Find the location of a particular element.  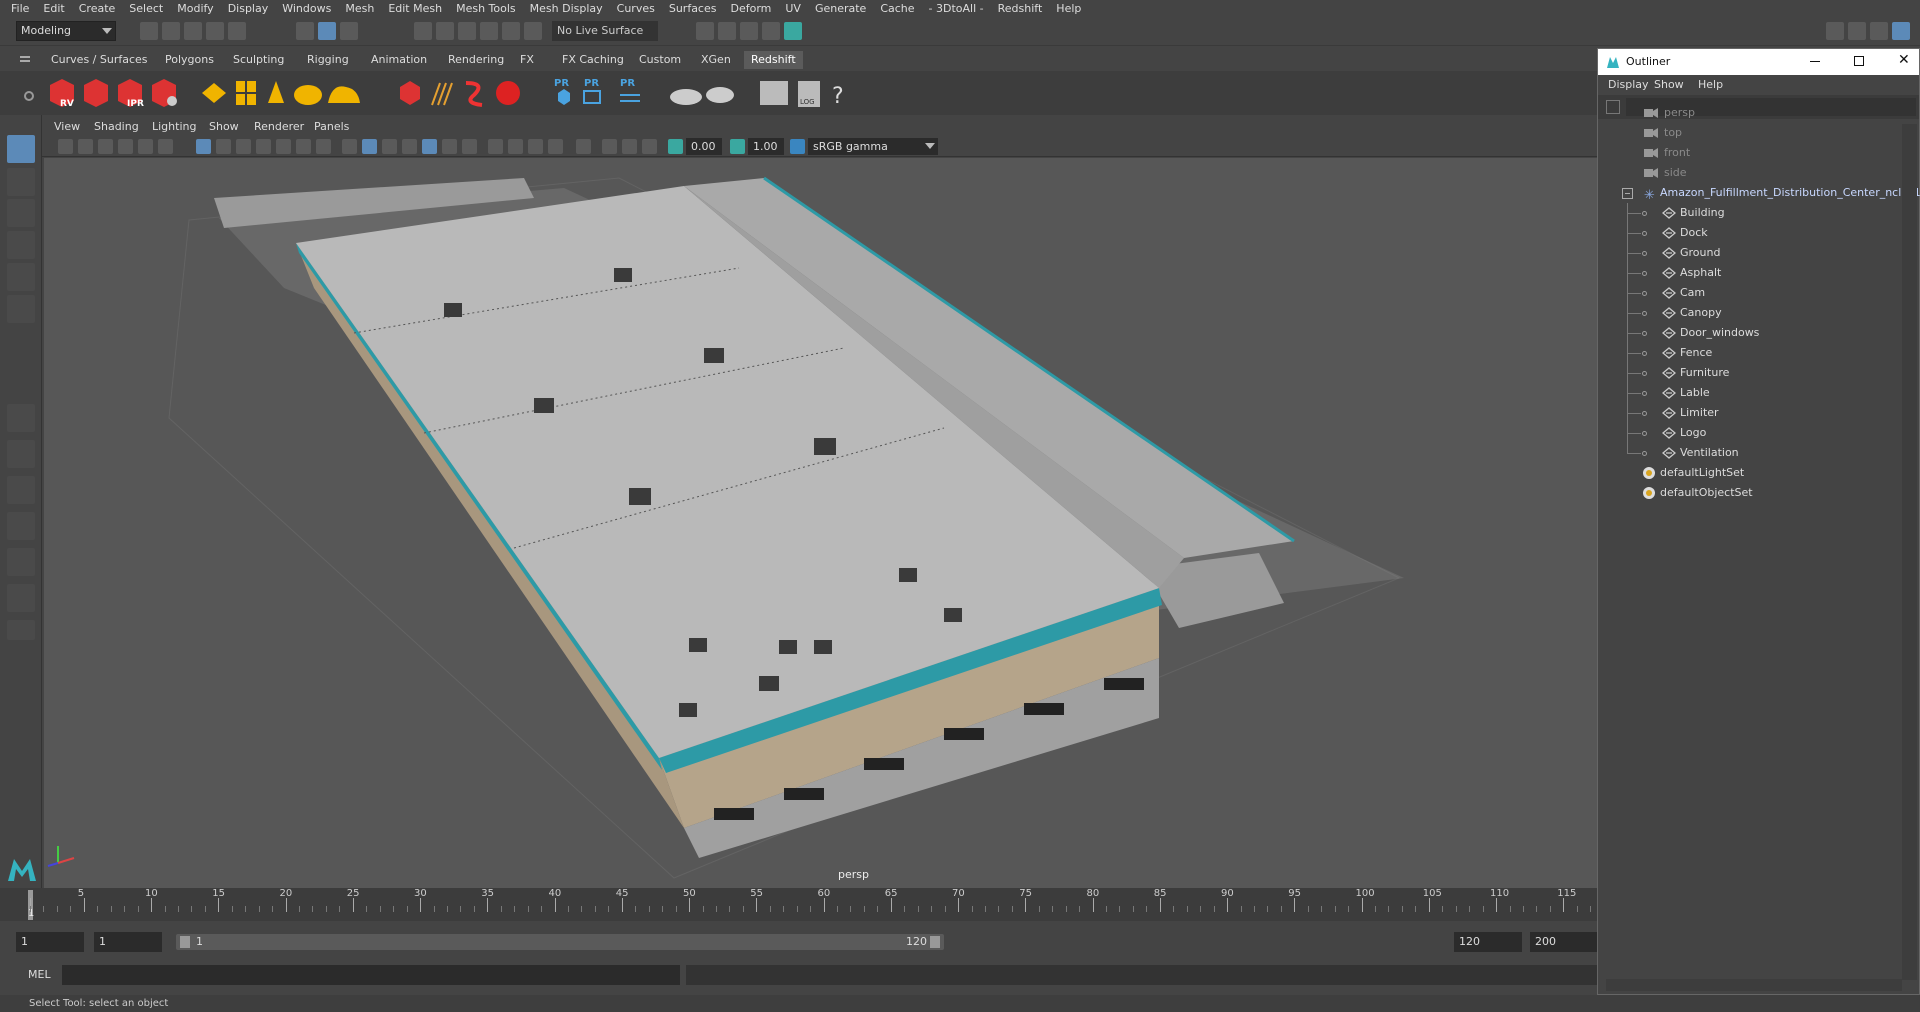

outliner-item-fence: Fence is located at coordinates (1748, 353).